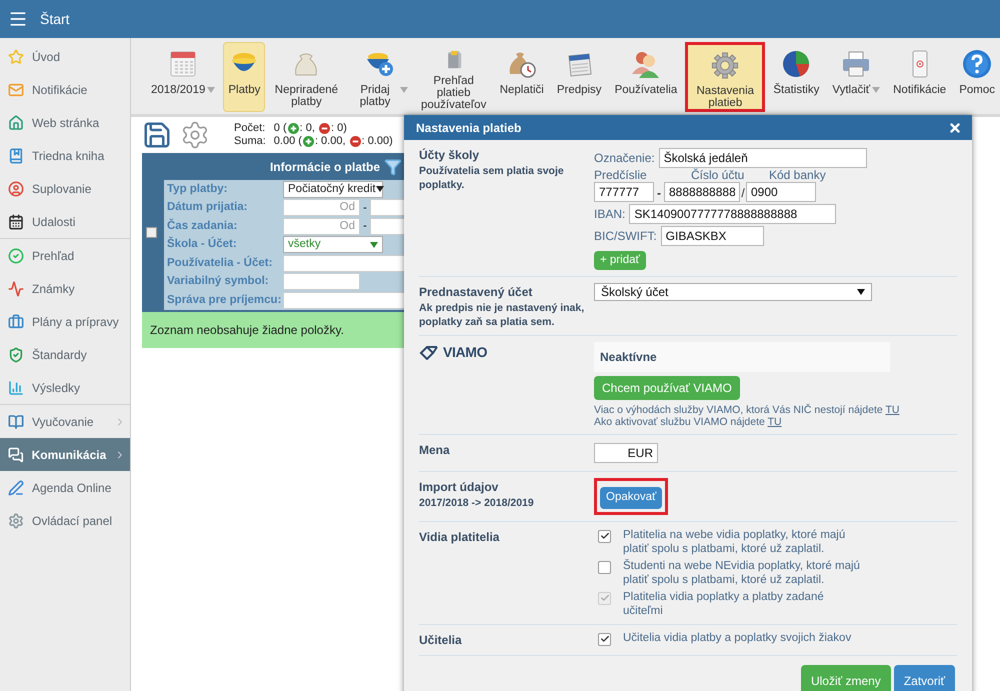  I want to click on toolbar-button: Pomoc, so click(977, 77).